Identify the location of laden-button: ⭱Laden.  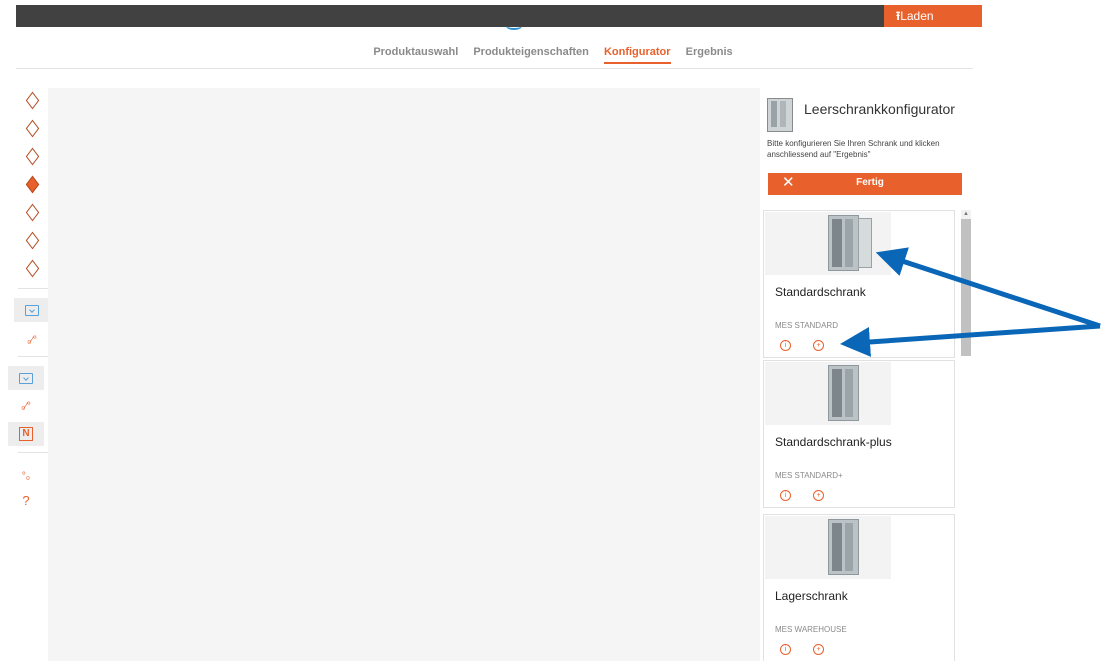
(933, 16).